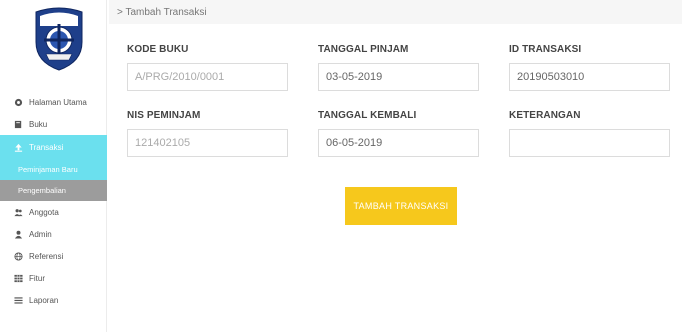  What do you see at coordinates (53, 278) in the screenshot?
I see `sidebar-item-fitur: Fitur` at bounding box center [53, 278].